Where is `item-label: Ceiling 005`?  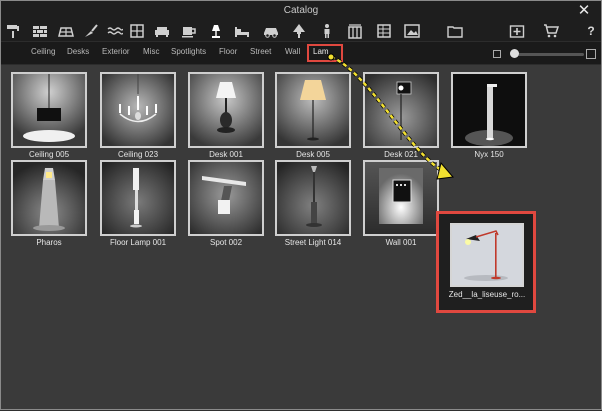 item-label: Ceiling 005 is located at coordinates (49, 154).